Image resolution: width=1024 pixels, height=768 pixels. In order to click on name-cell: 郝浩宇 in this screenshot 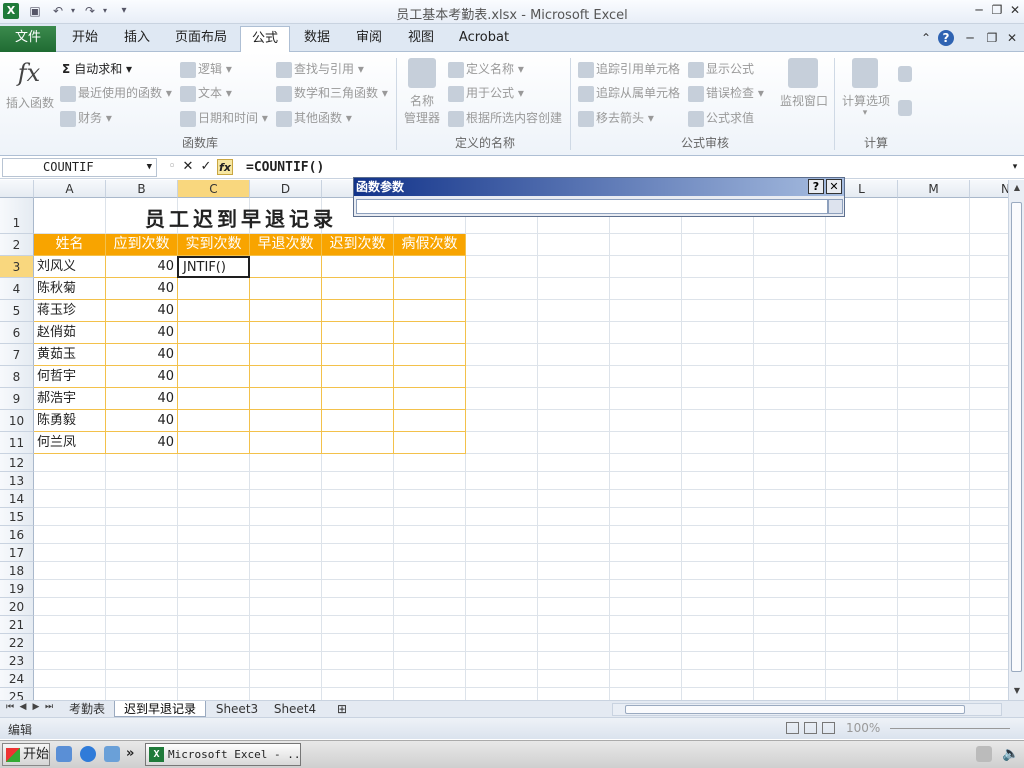, I will do `click(70, 399)`.